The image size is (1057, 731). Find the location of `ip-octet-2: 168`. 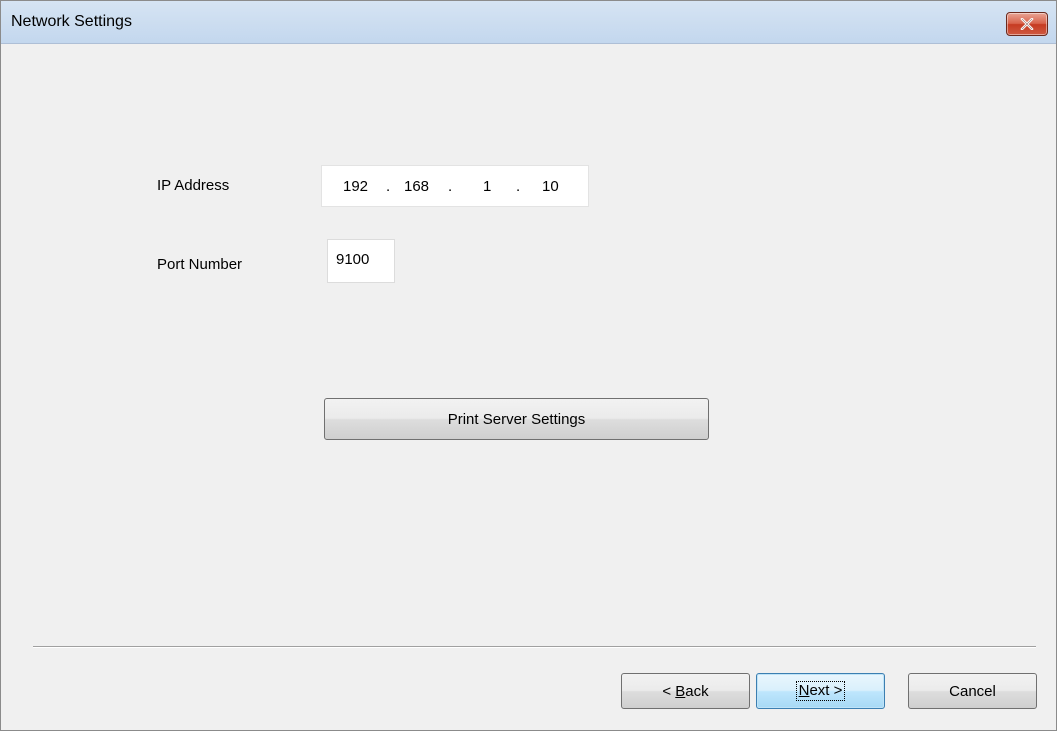

ip-octet-2: 168 is located at coordinates (416, 186).